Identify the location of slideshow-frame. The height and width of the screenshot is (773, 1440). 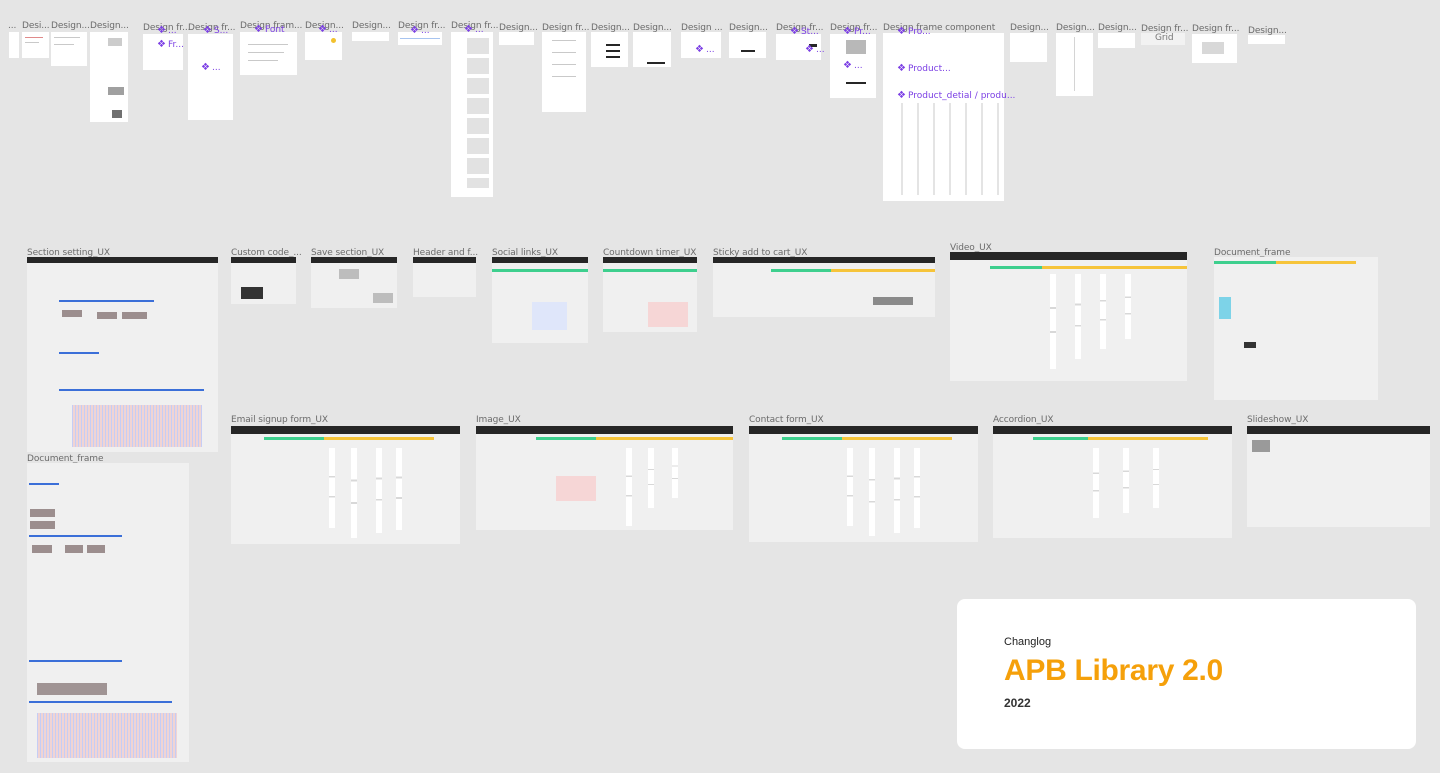
(1338, 476).